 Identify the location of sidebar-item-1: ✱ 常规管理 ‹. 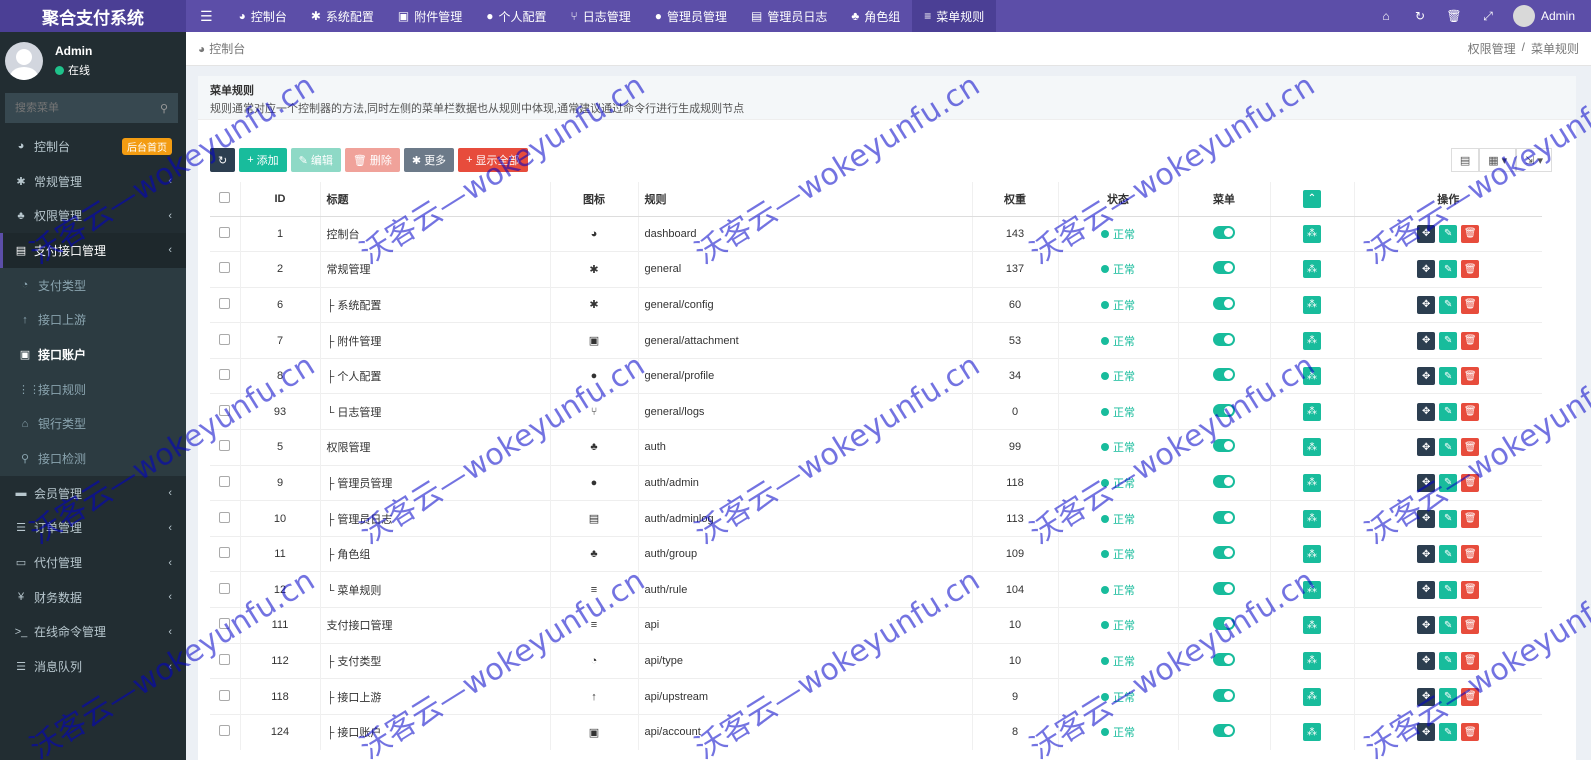
(93, 181).